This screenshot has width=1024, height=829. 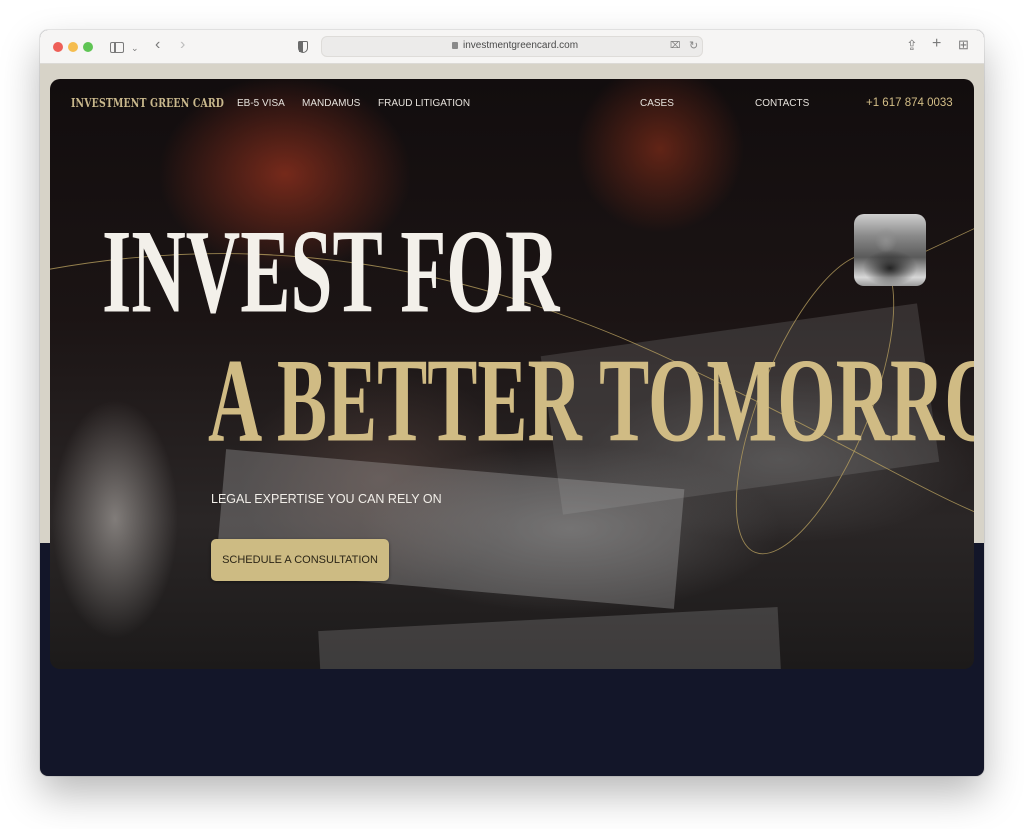 I want to click on nav-link-contacts: CONTACTS, so click(x=782, y=103).